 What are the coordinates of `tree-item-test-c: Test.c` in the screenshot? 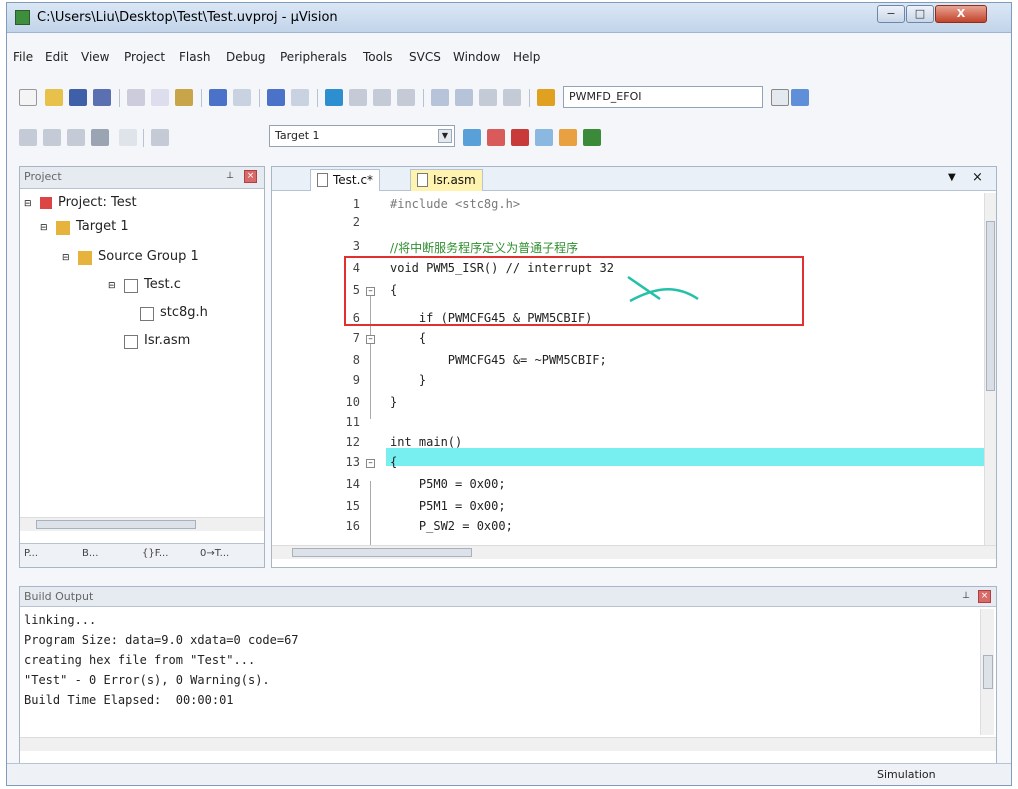 It's located at (162, 284).